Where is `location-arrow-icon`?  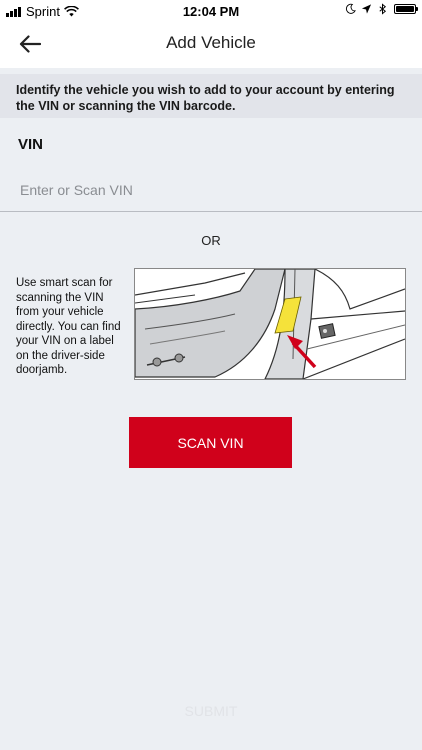 location-arrow-icon is located at coordinates (366, 9).